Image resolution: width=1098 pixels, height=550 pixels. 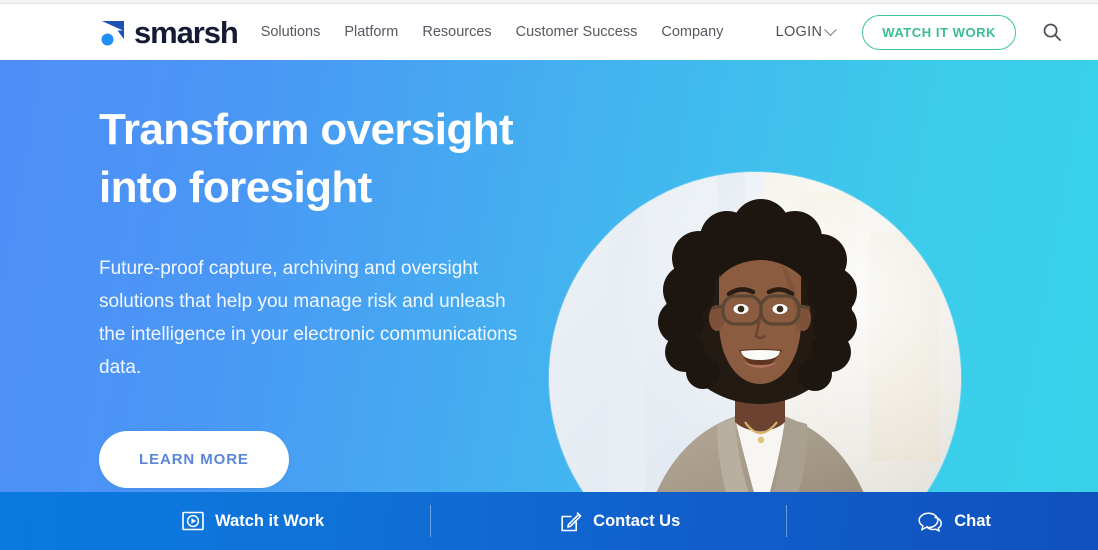 I want to click on nav-item-solutions: Solutions, so click(x=291, y=32).